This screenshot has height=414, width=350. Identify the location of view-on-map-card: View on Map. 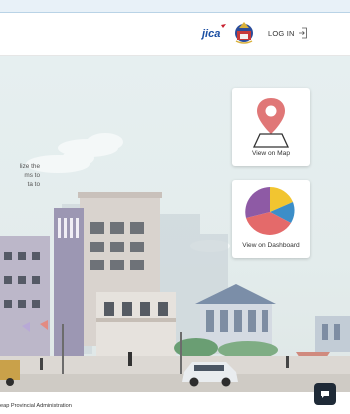
(271, 127).